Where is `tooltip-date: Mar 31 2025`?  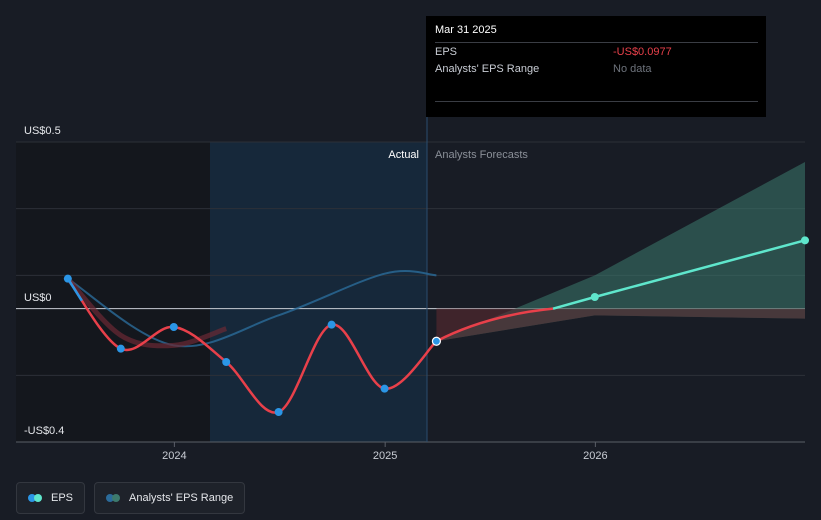
tooltip-date: Mar 31 2025 is located at coordinates (466, 30).